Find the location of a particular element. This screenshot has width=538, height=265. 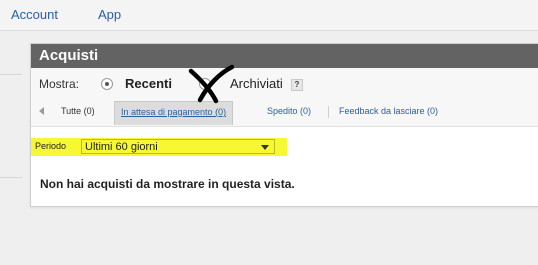

cross-mark-icon is located at coordinates (211, 84).